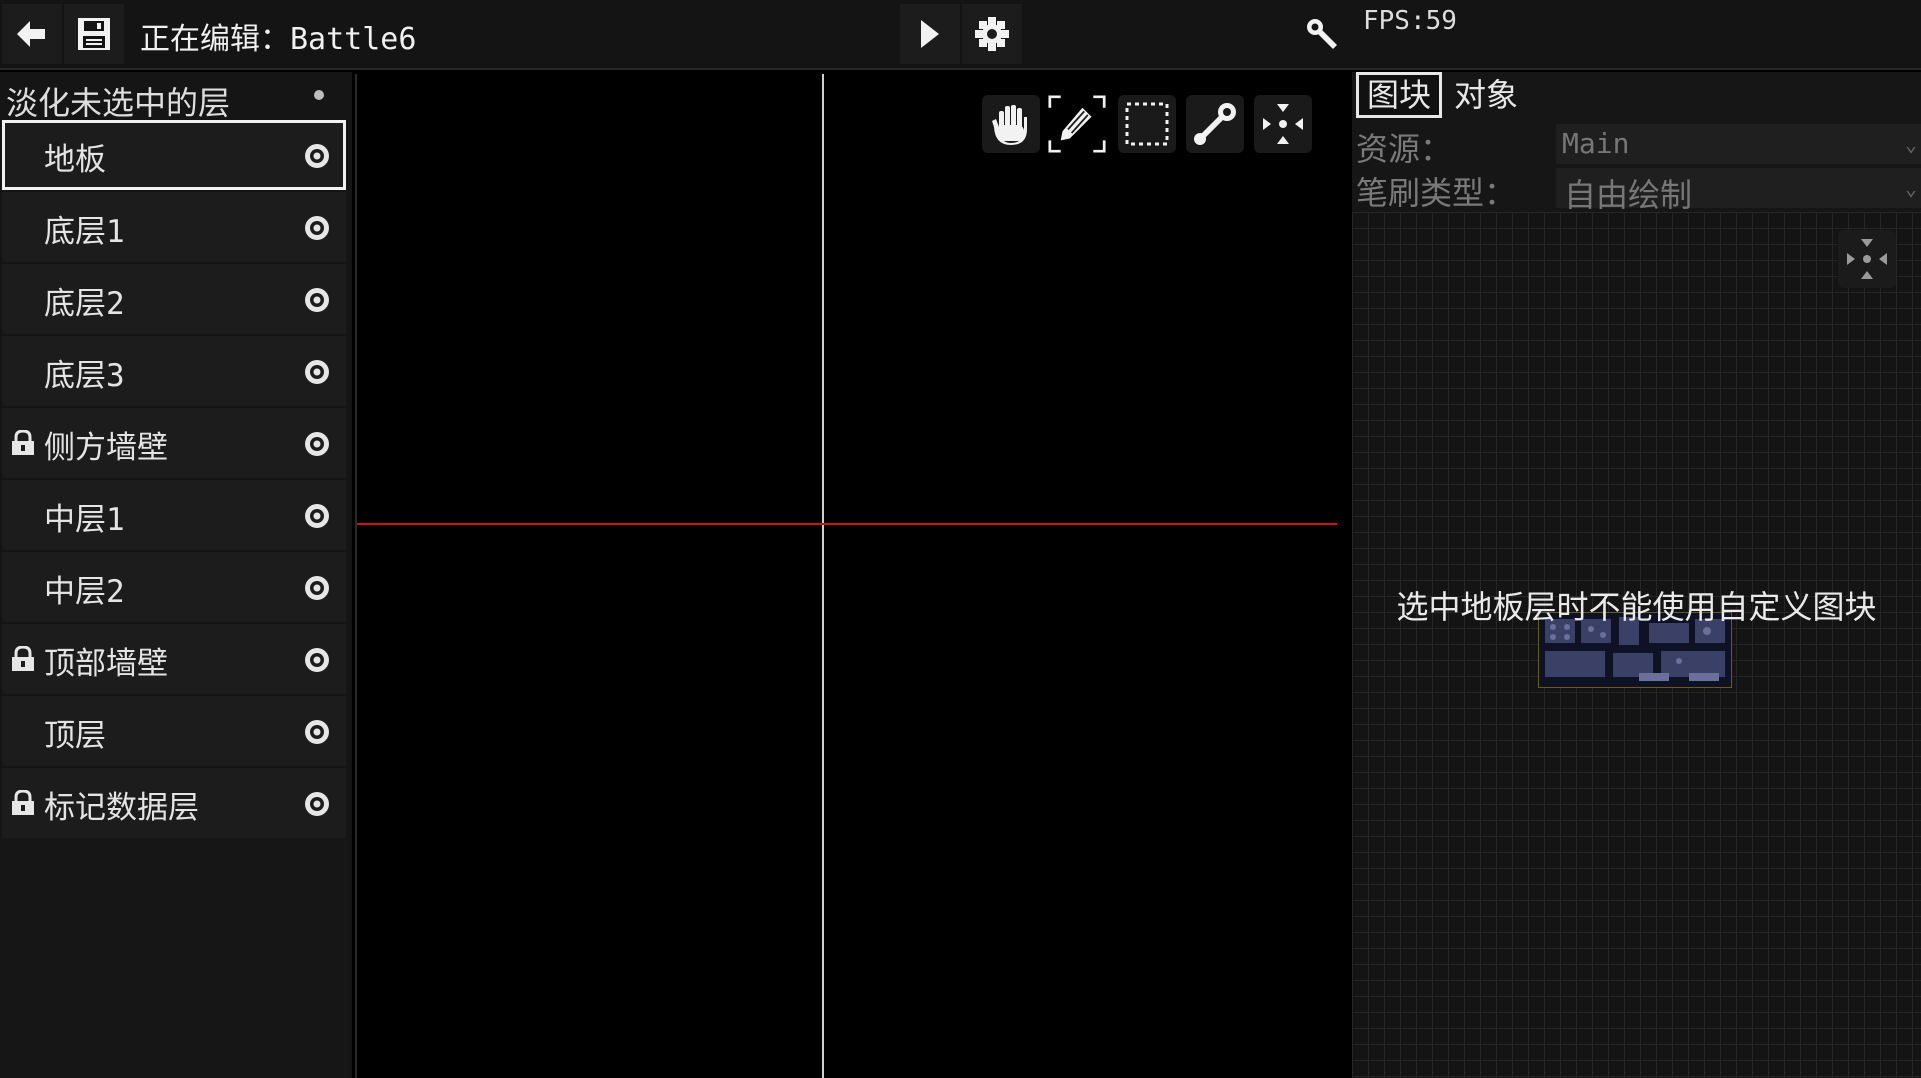  What do you see at coordinates (353, 39) in the screenshot?
I see `map-name: Battle6` at bounding box center [353, 39].